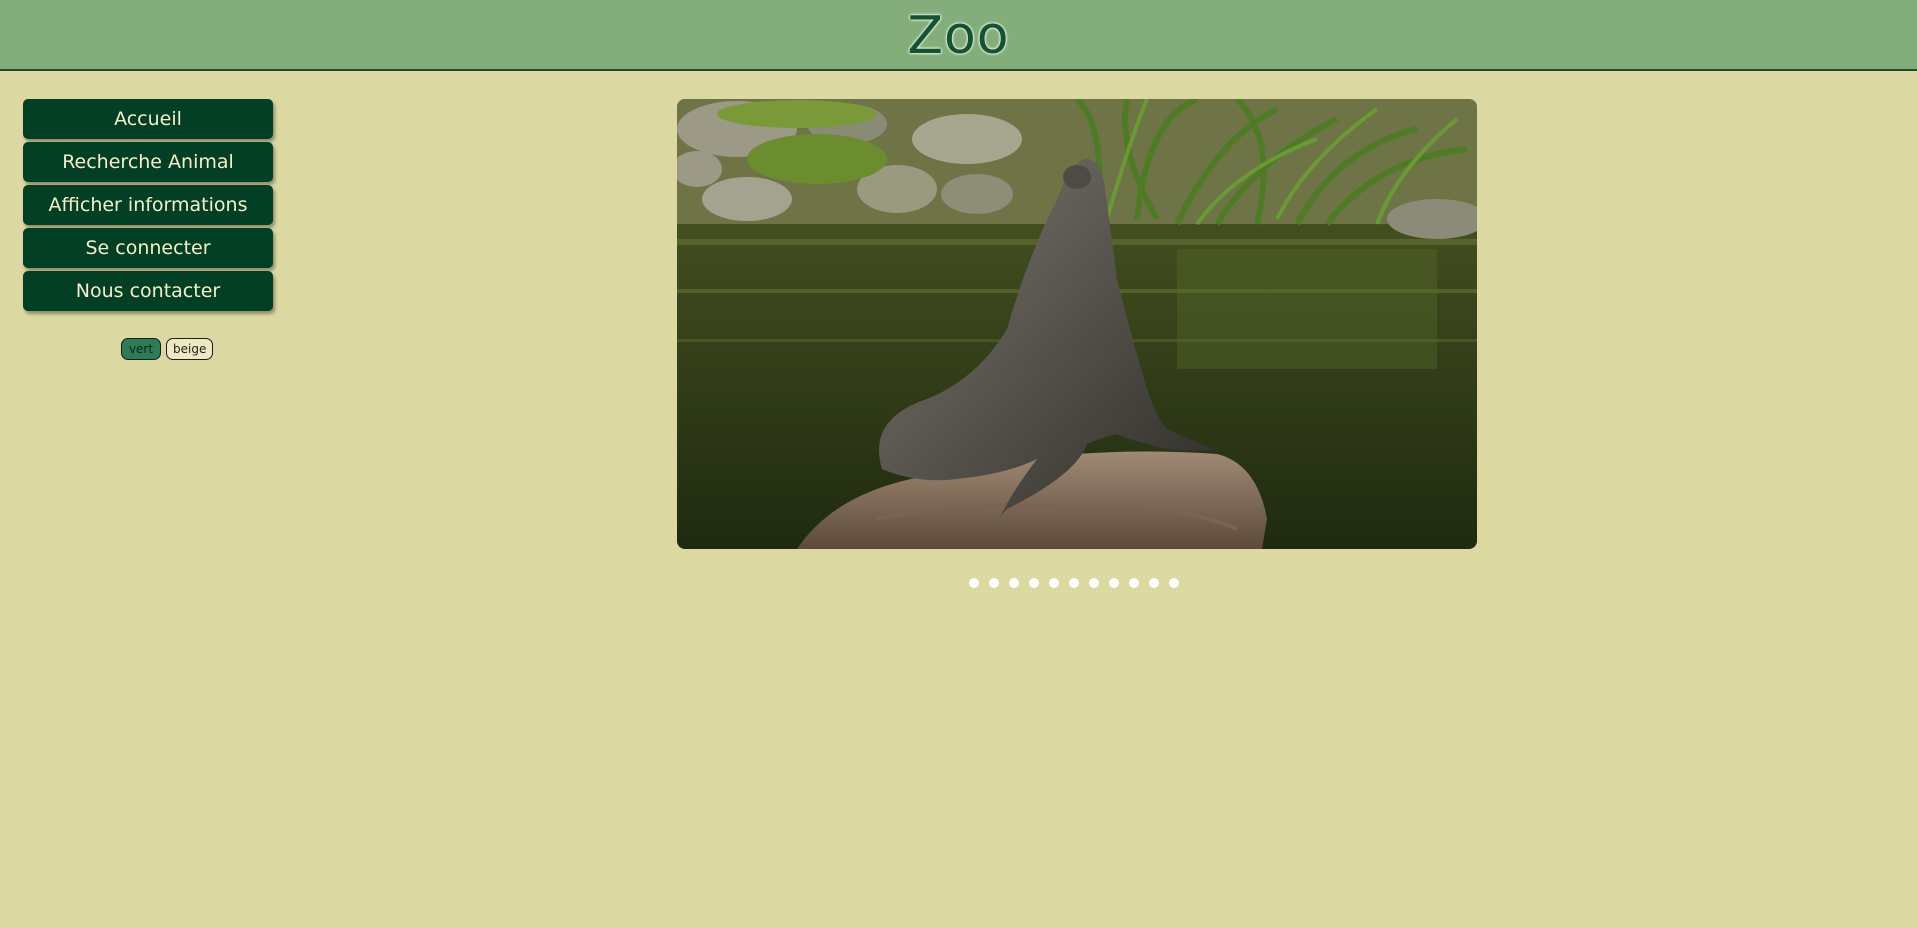 This screenshot has height=928, width=1917. What do you see at coordinates (141, 349) in the screenshot?
I see `theme-vert-button: vert` at bounding box center [141, 349].